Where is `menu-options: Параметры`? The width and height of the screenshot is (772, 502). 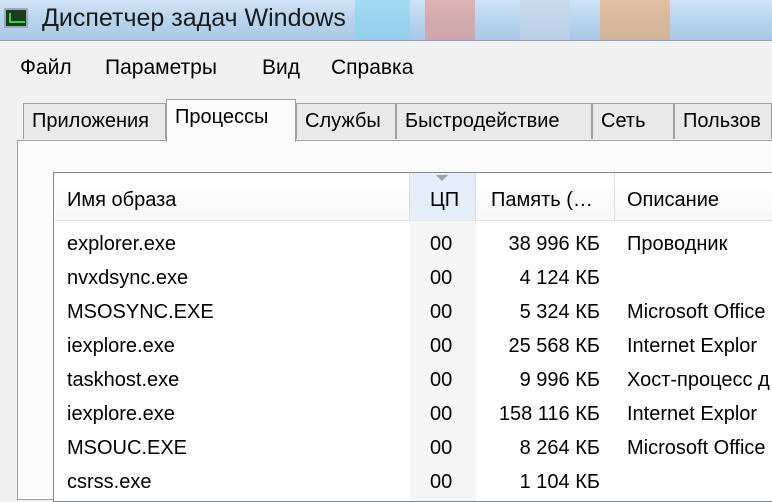 menu-options: Параметры is located at coordinates (161, 68).